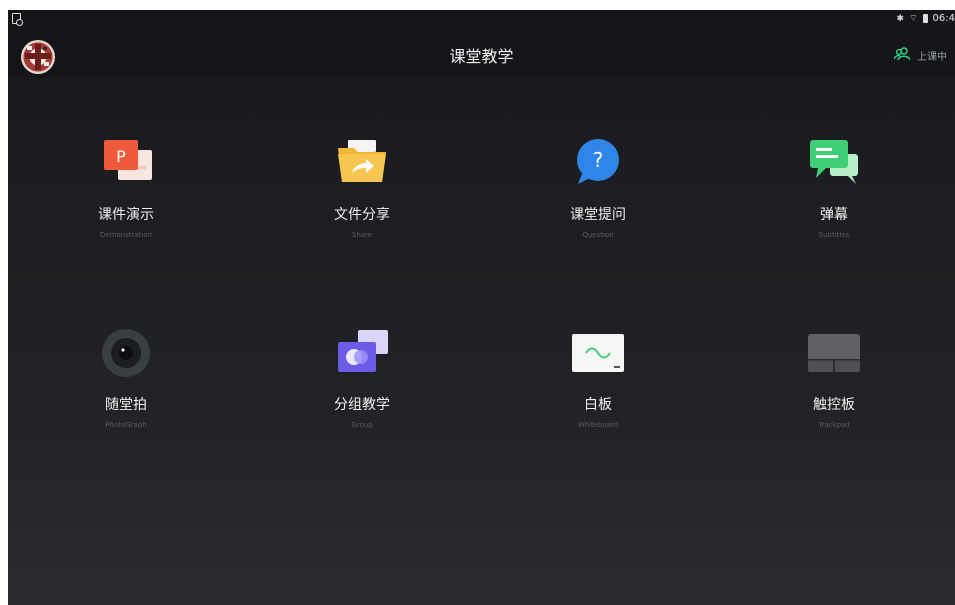 Image resolution: width=955 pixels, height=605 pixels. Describe the element at coordinates (900, 18) in the screenshot. I see `bluetooth-icon: ✱` at that location.